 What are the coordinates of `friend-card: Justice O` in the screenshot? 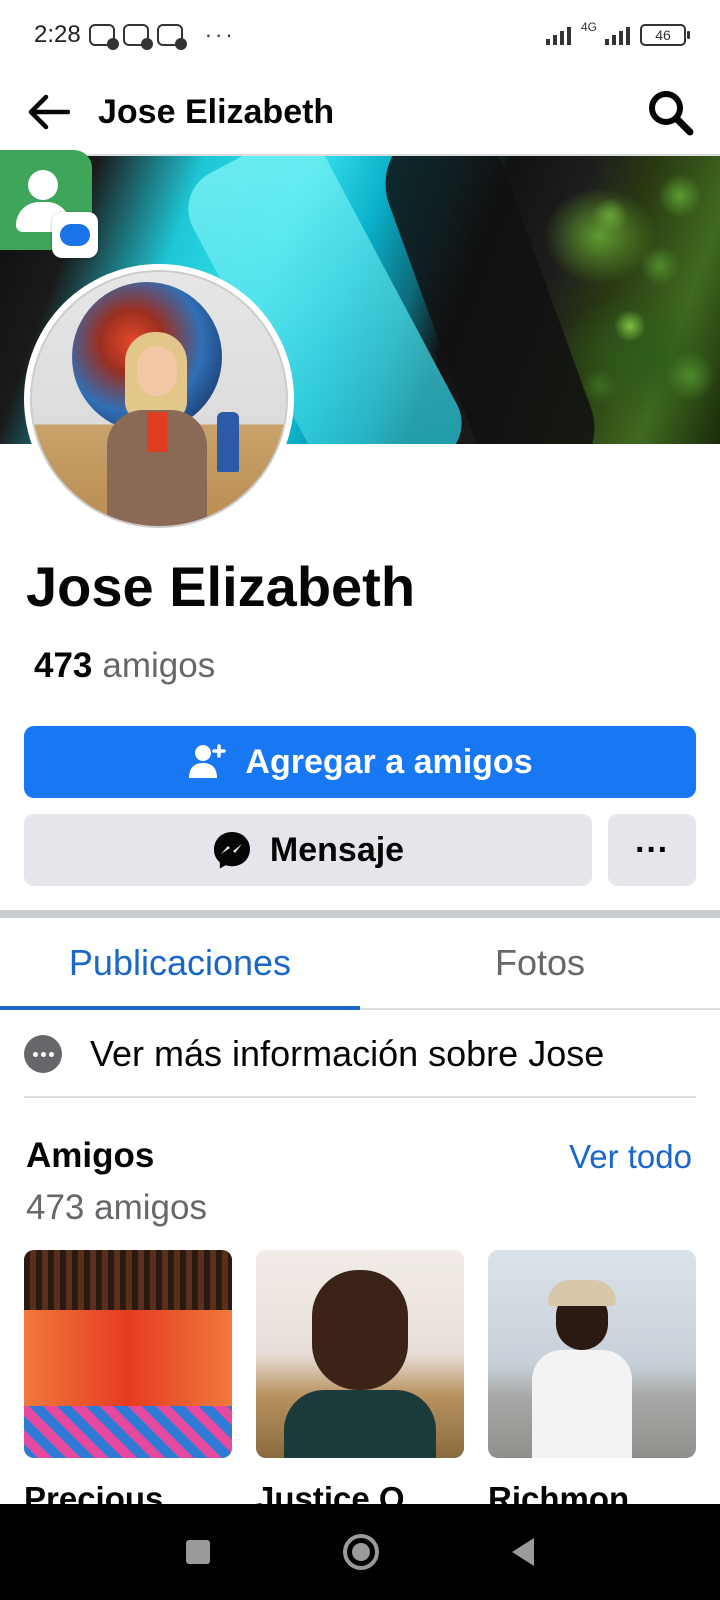 It's located at (360, 1384).